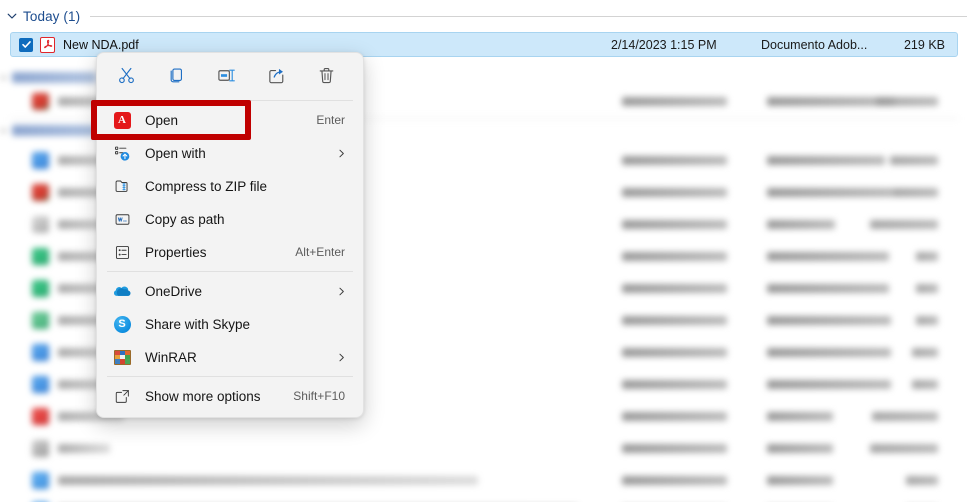 This screenshot has width=973, height=502. I want to click on group-header-today: Today (1), so click(486, 16).